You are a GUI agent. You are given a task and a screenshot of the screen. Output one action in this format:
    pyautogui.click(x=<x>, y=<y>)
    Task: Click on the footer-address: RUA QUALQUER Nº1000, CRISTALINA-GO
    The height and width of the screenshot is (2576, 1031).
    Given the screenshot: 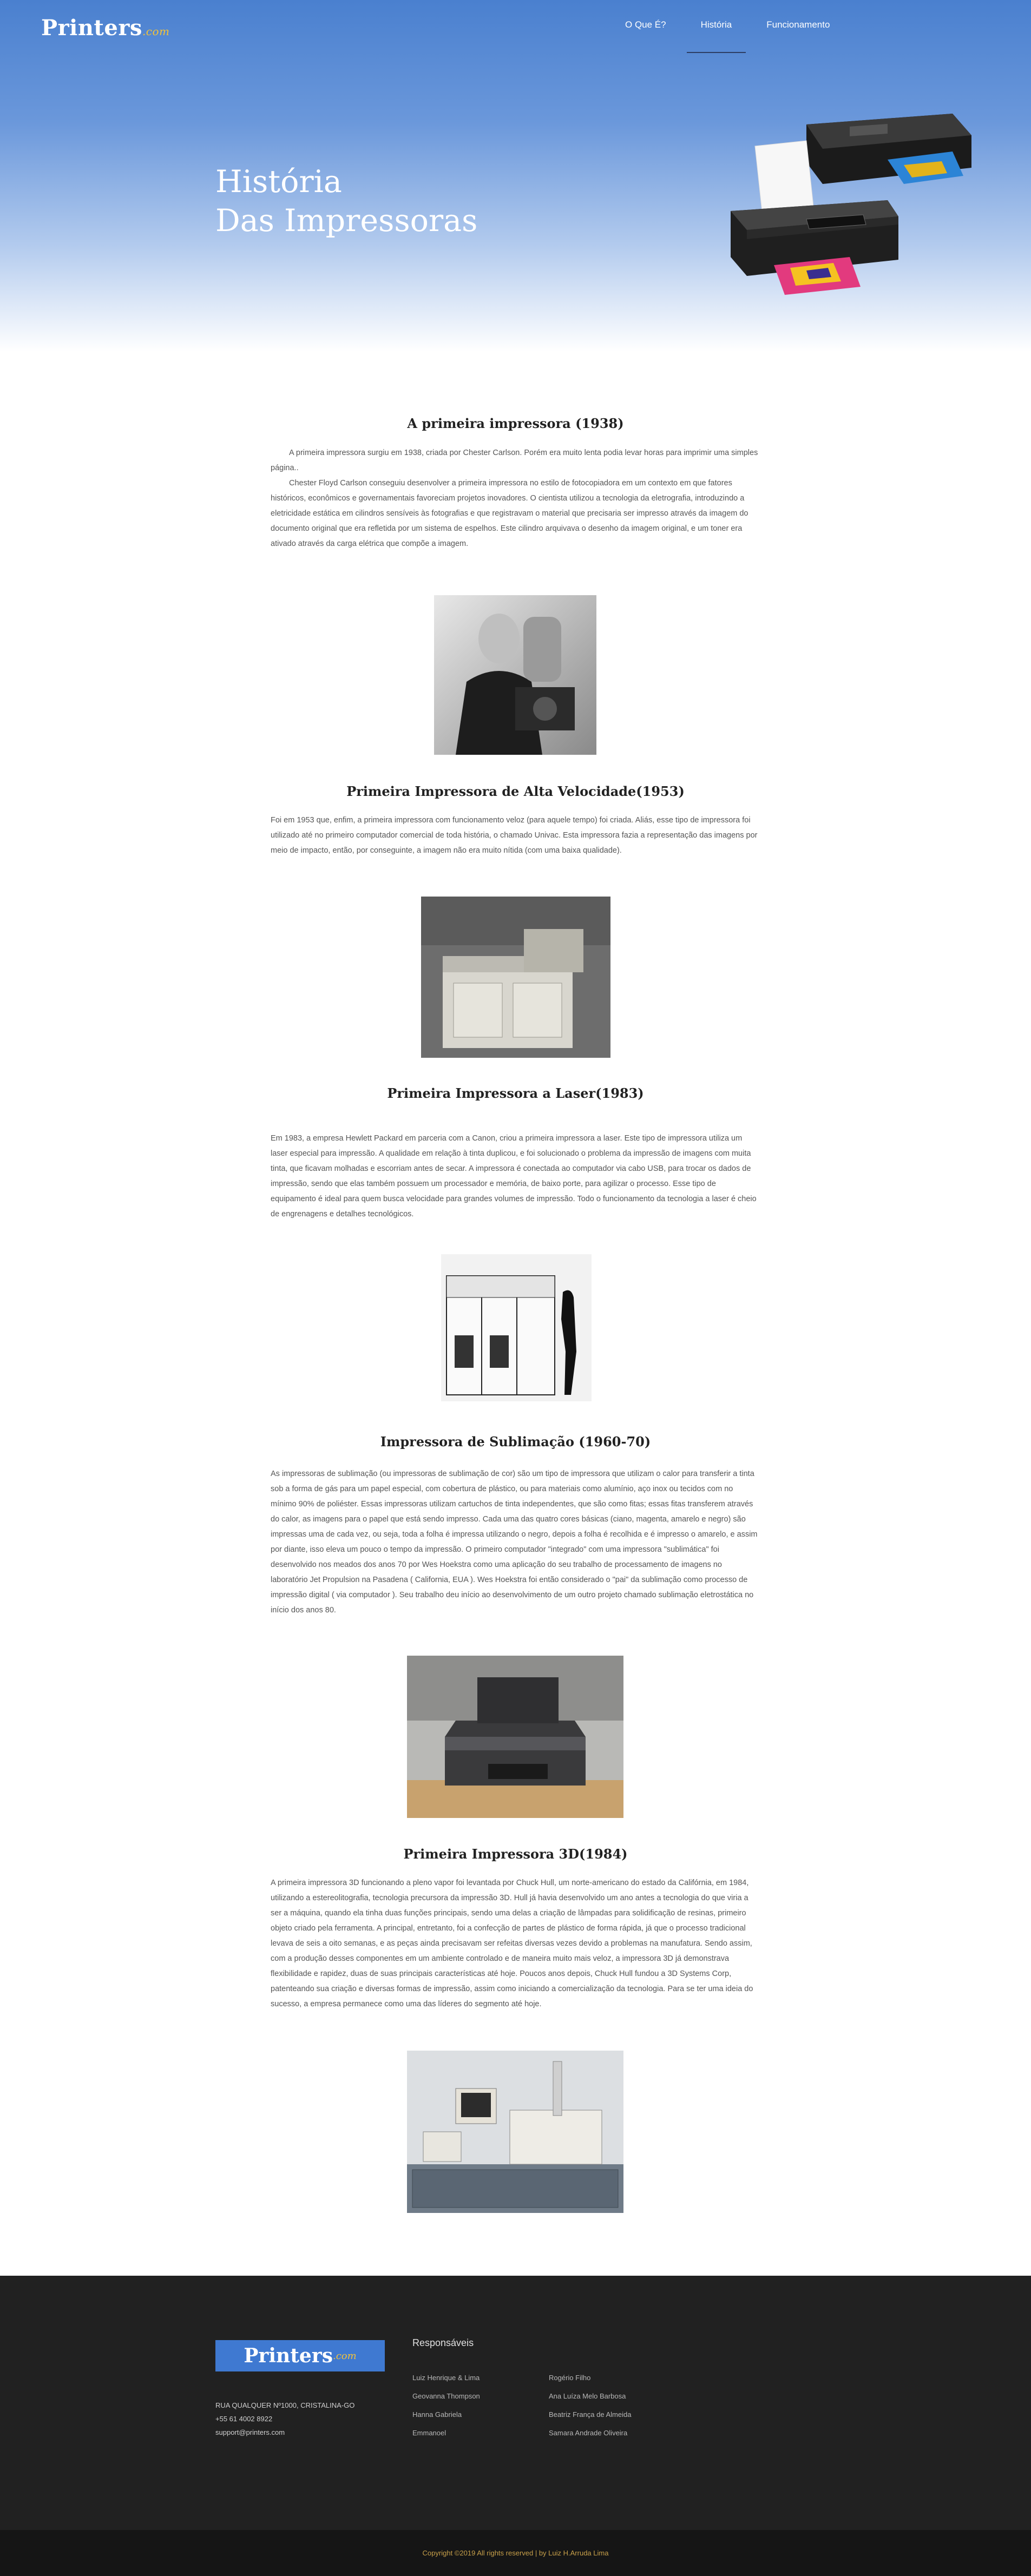 What is the action you would take?
    pyautogui.click(x=285, y=2405)
    